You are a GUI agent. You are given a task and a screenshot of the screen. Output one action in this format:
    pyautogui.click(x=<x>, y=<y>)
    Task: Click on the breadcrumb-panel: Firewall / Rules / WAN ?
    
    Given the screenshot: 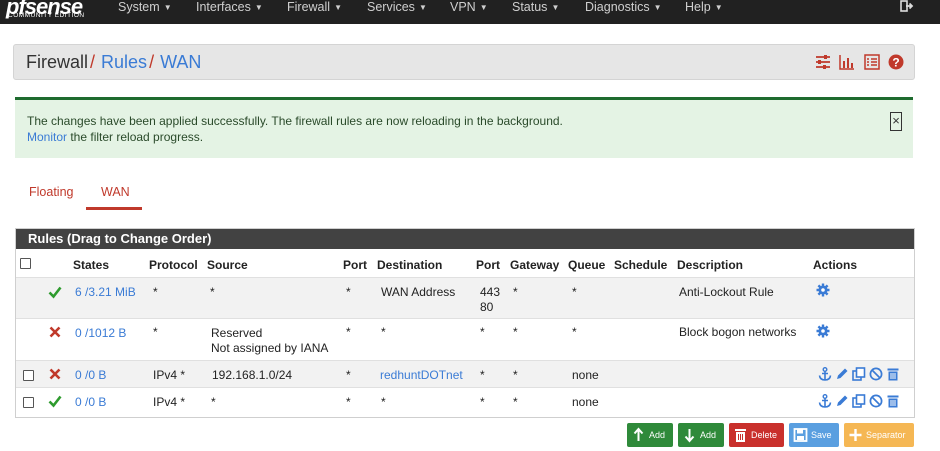 What is the action you would take?
    pyautogui.click(x=464, y=62)
    